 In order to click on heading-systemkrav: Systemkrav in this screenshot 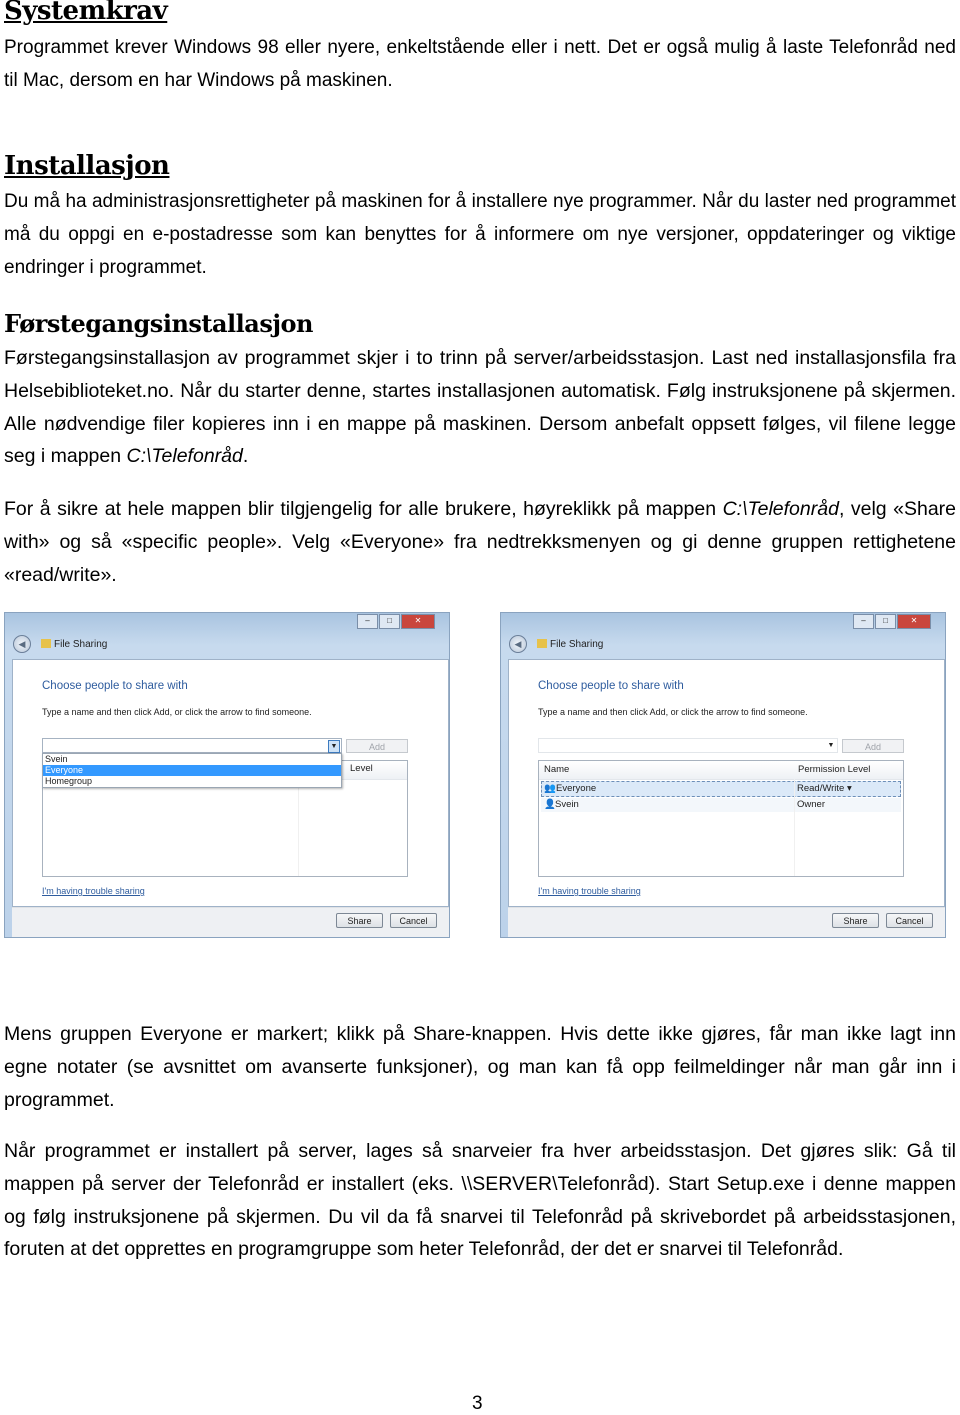, I will do `click(86, 13)`.